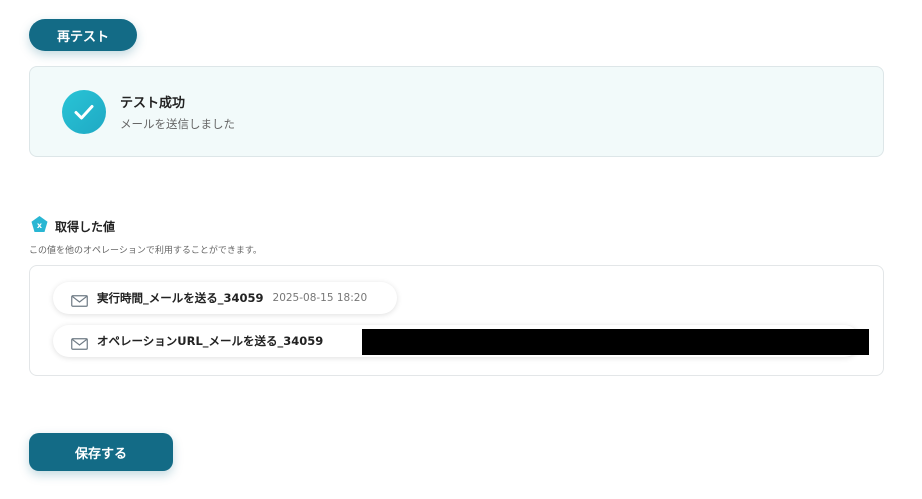 The height and width of the screenshot is (499, 922). Describe the element at coordinates (153, 103) in the screenshot. I see `success-title: テスト成功` at that location.